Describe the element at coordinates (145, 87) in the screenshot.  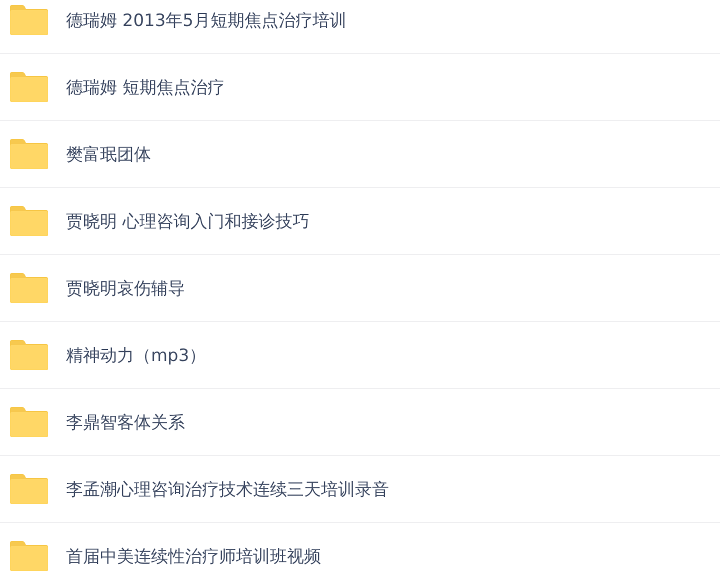
I see `folder-name: 德瑞姆 短期焦点治疗` at that location.